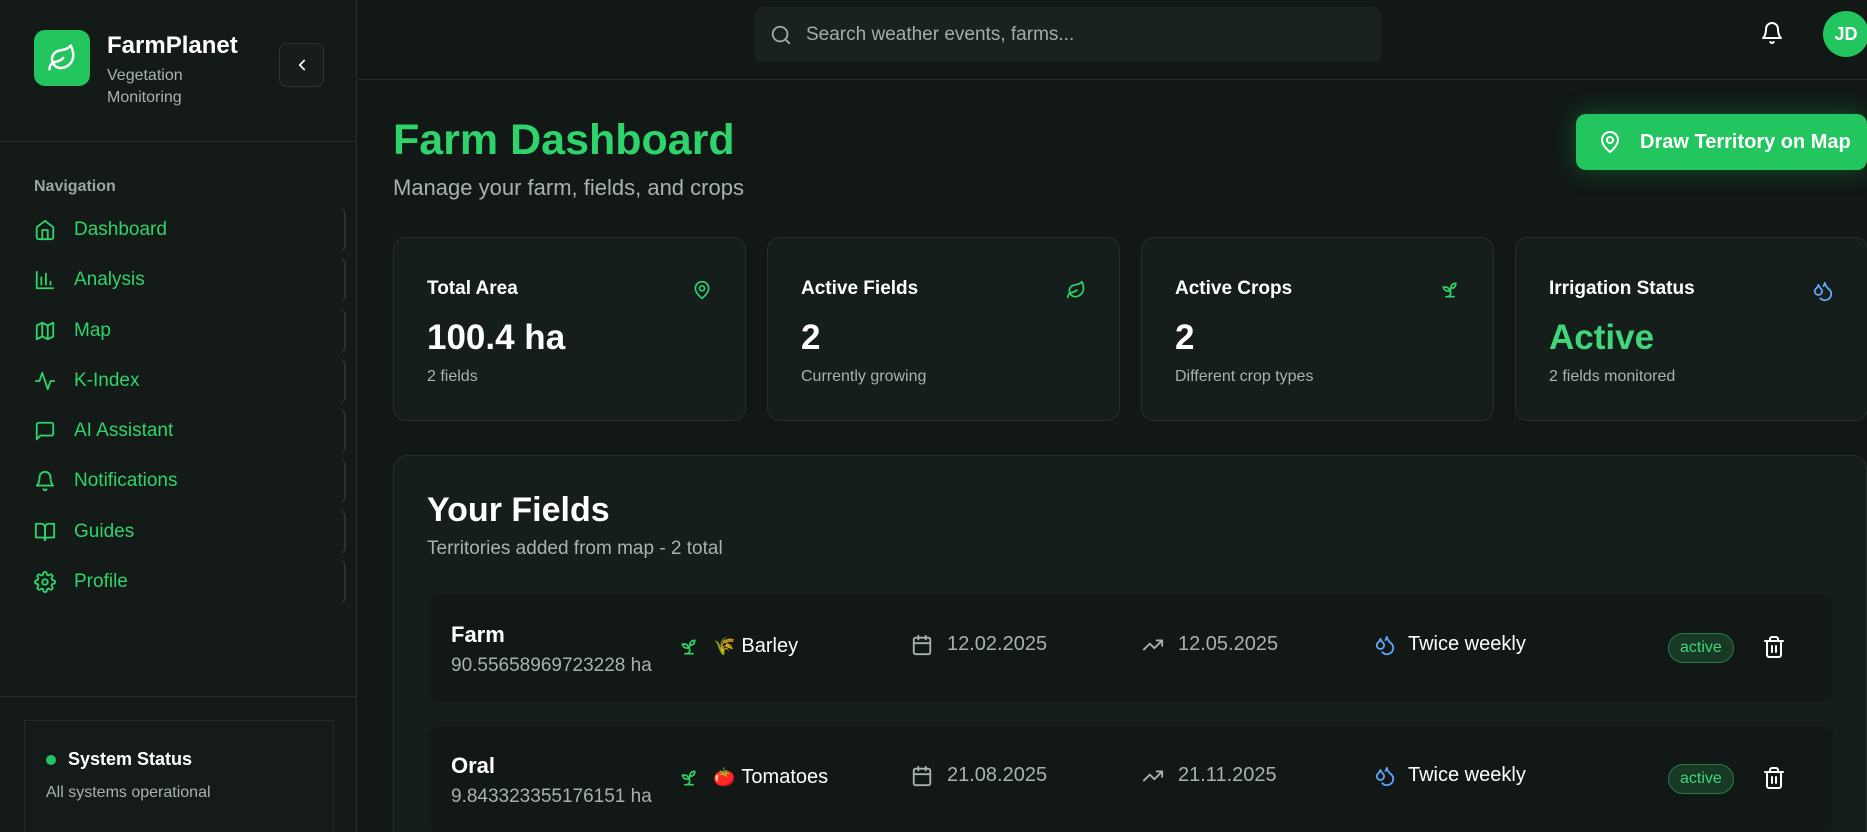  Describe the element at coordinates (186, 280) in the screenshot. I see `sidebar-item-analysis: Analysis` at that location.